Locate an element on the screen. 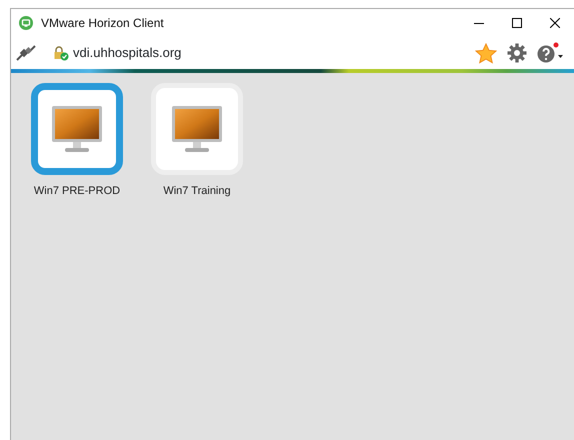 The width and height of the screenshot is (574, 440). window-title: VMware Horizon Client is located at coordinates (102, 23).